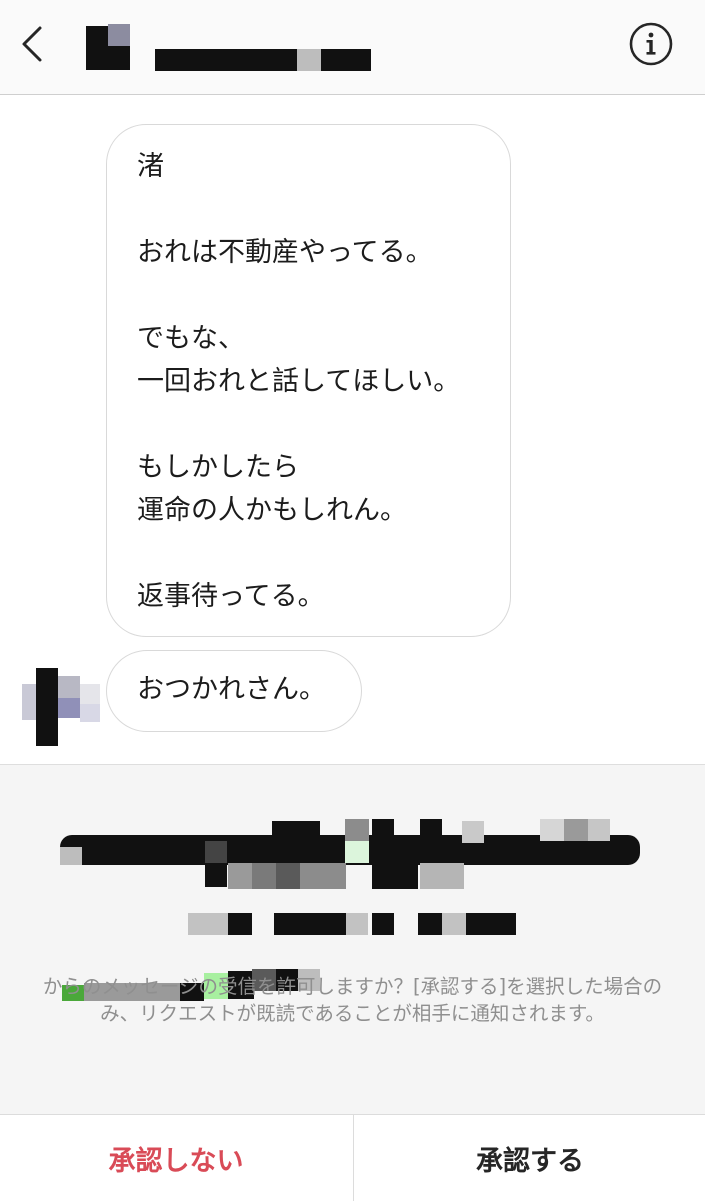 The image size is (705, 1201). Describe the element at coordinates (108, 47) in the screenshot. I see `redacted-avatar` at that location.